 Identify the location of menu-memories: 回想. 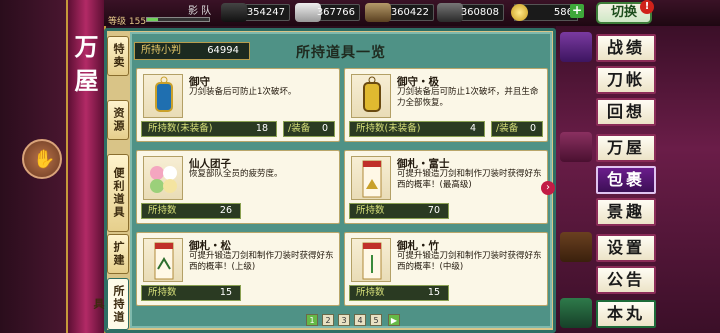
(626, 112).